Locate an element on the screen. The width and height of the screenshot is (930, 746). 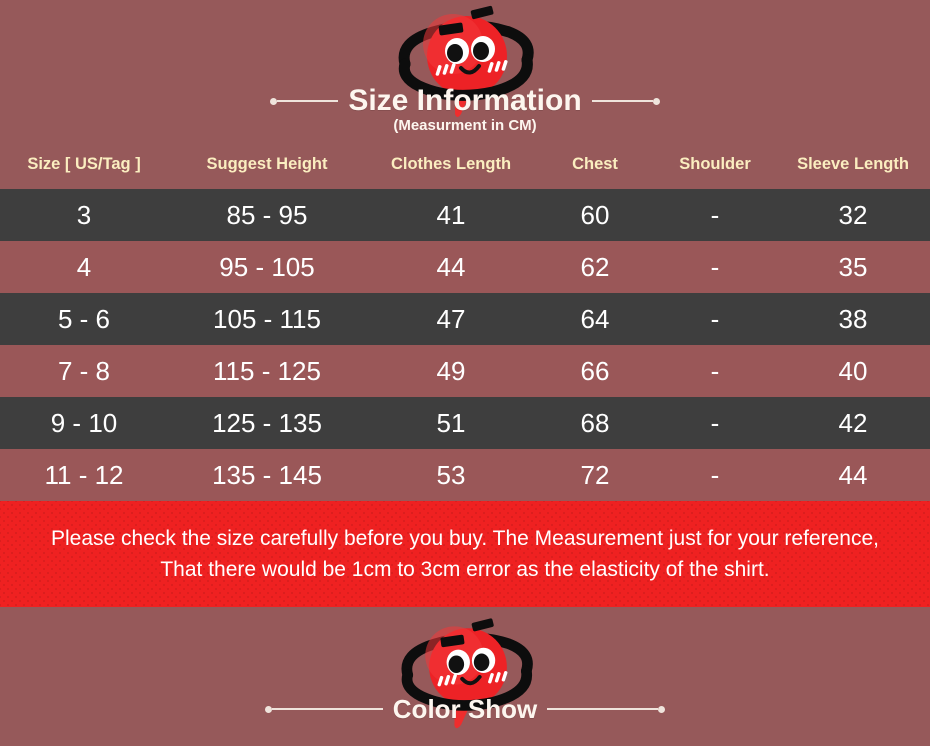
page-title: Size Information is located at coordinates (465, 100).